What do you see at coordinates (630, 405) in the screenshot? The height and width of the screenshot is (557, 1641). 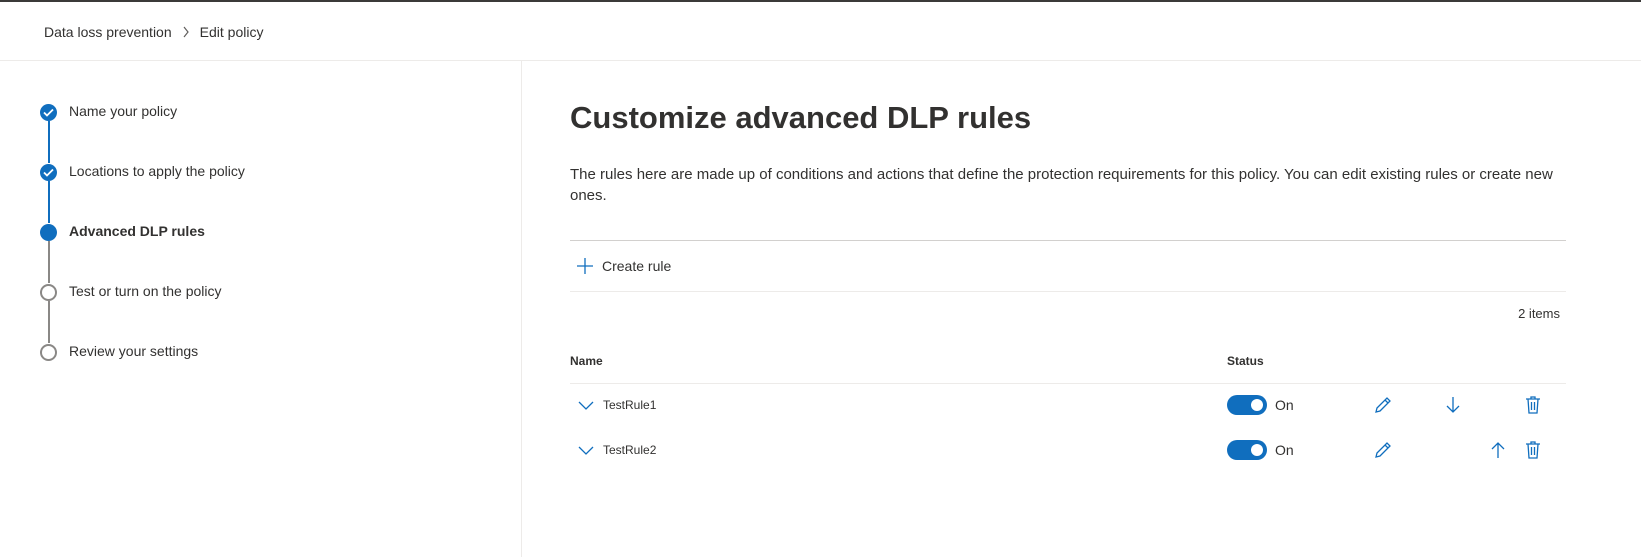 I see `rule-name: TestRule1` at bounding box center [630, 405].